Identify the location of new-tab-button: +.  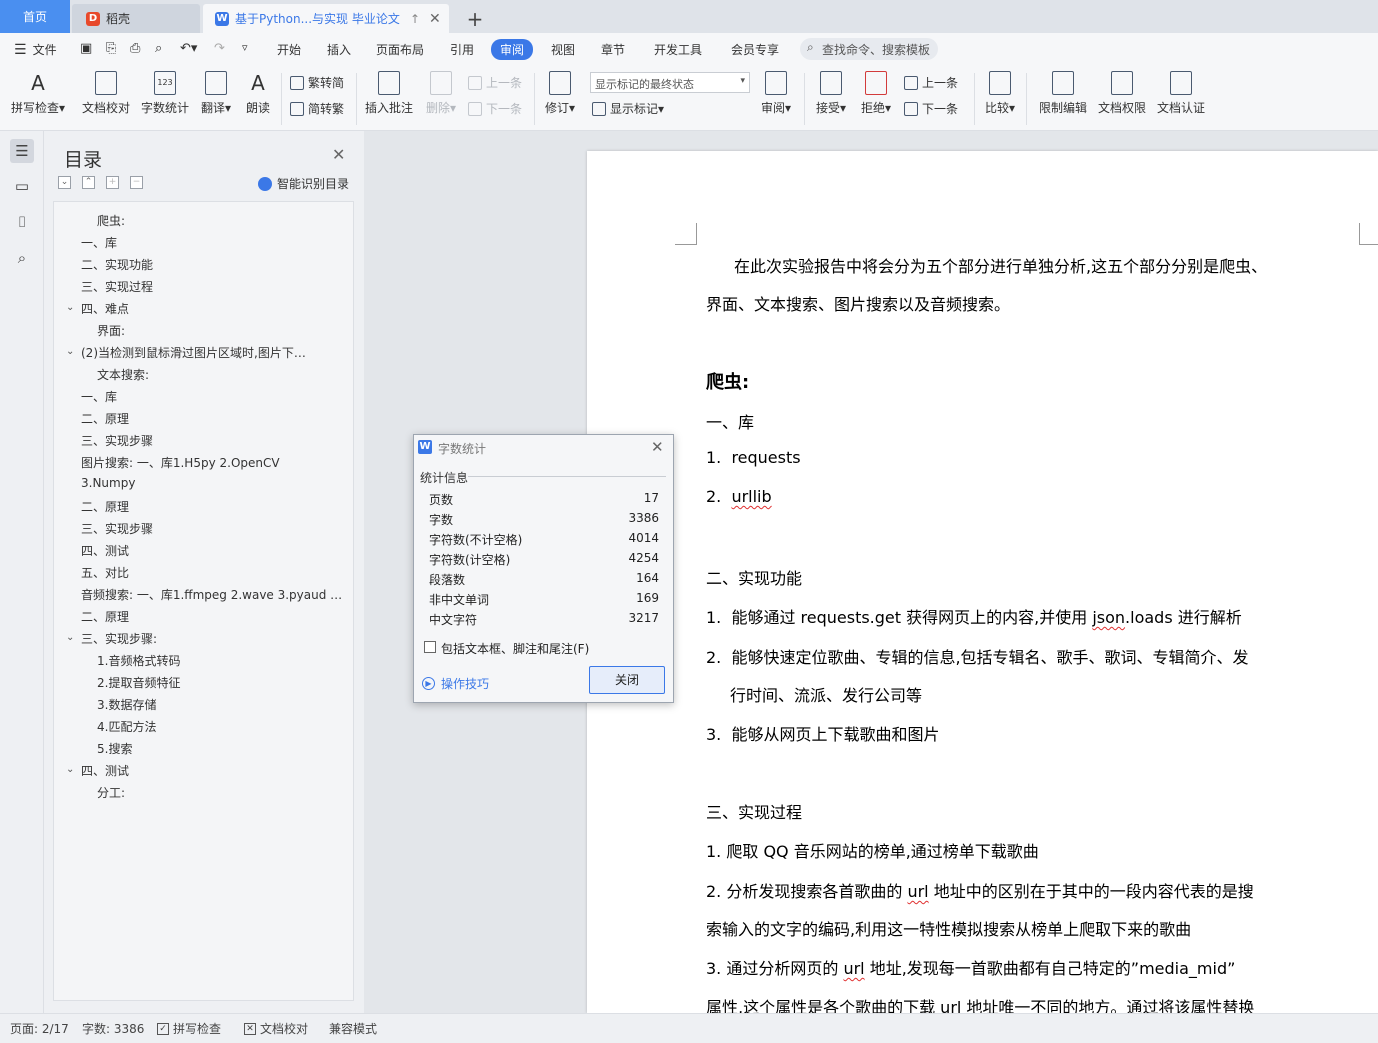
(475, 18).